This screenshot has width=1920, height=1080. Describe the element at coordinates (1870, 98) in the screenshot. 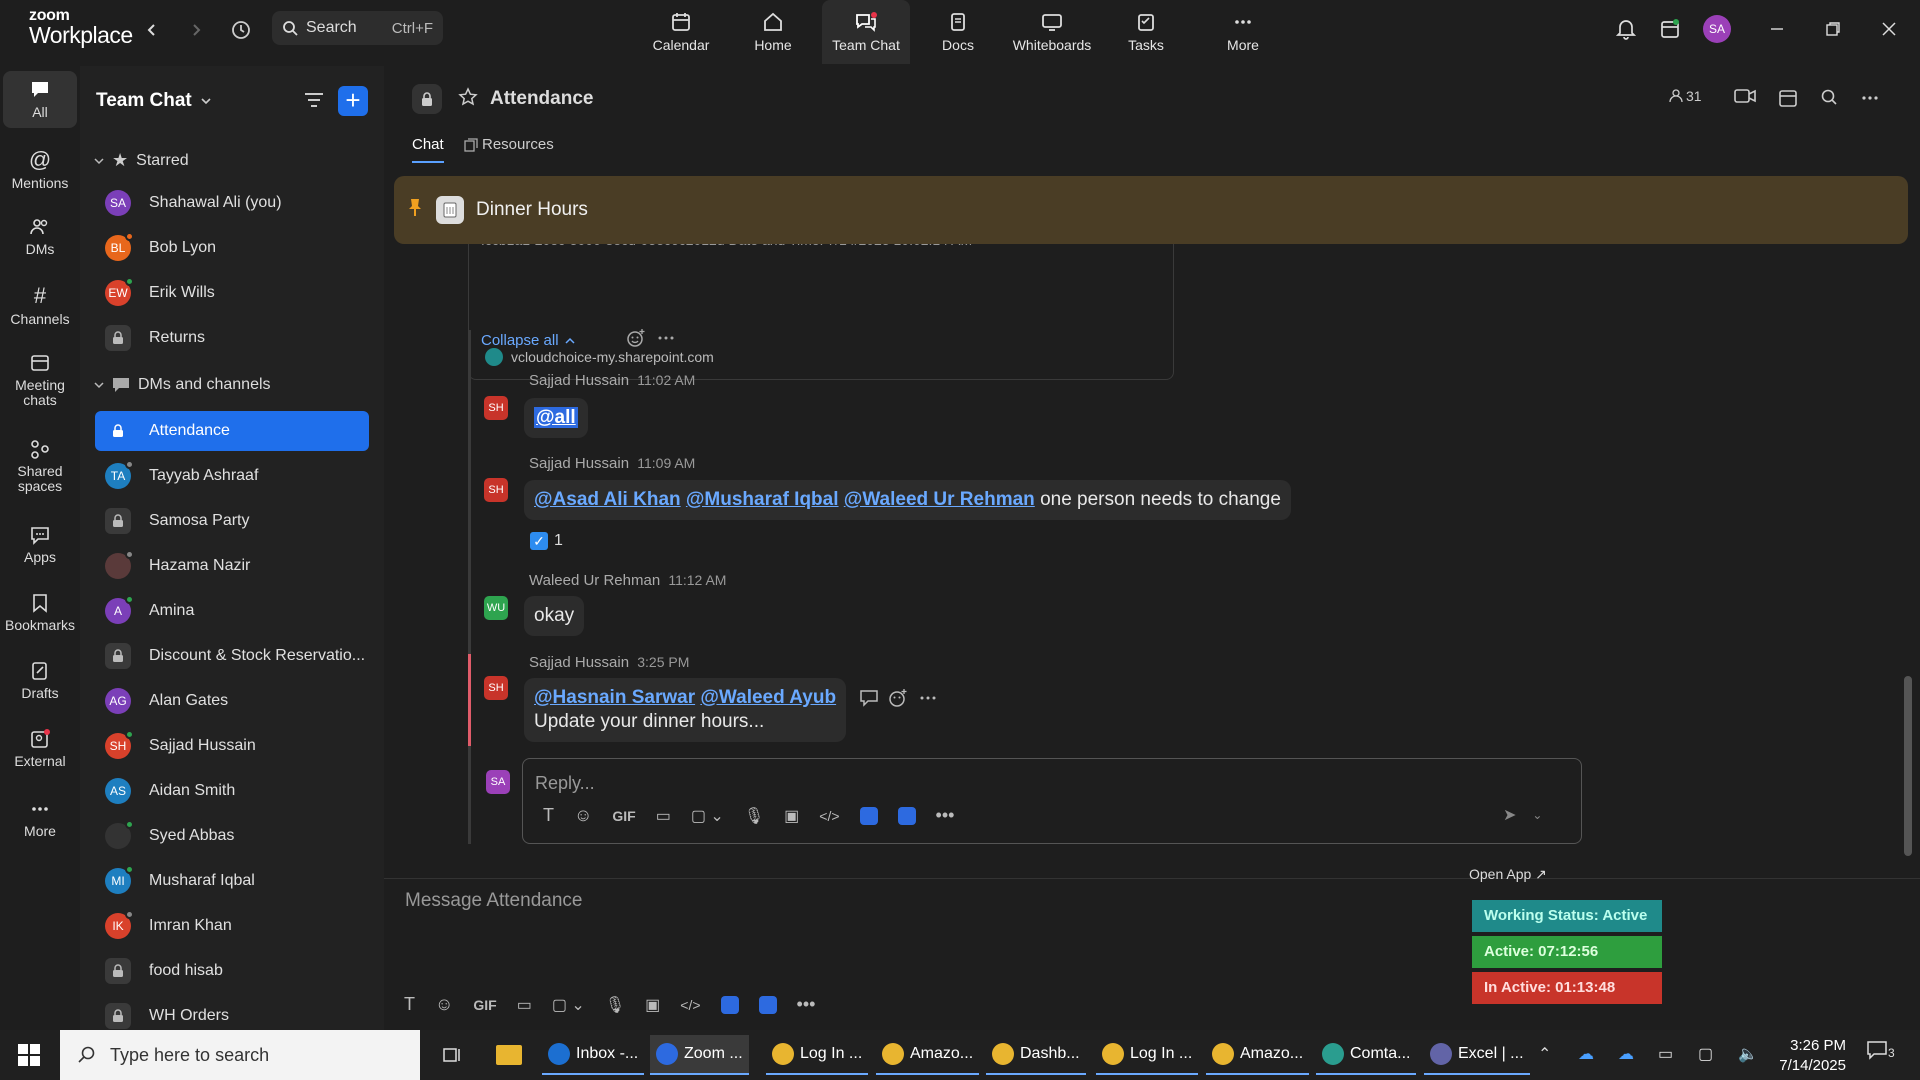

I see `more-dots-icon` at that location.